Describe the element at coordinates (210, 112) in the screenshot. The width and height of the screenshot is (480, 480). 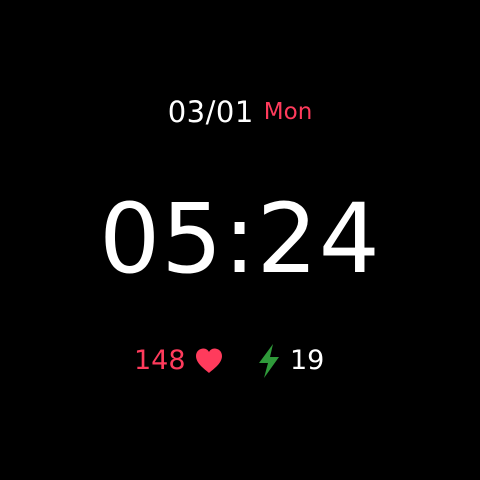
I see `date-label: 03/01` at that location.